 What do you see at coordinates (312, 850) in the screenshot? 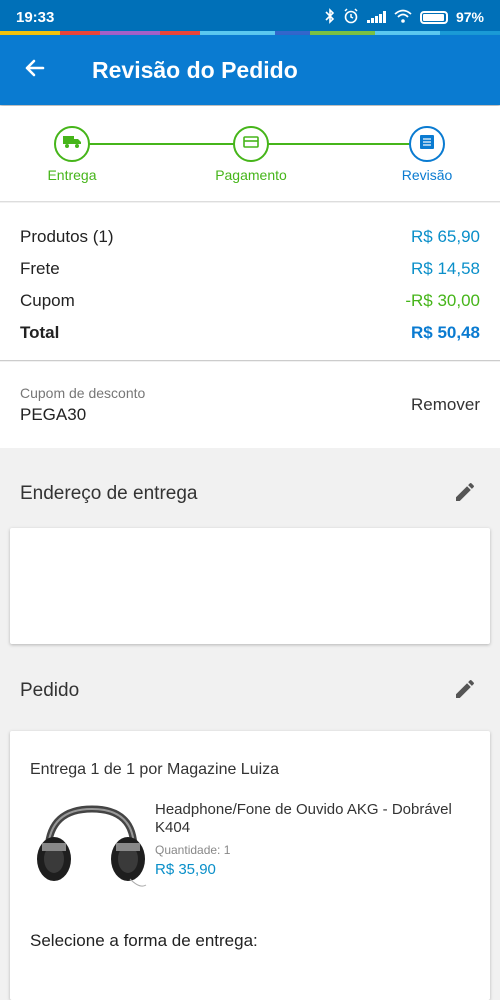
I see `product-quantity: Quantidade: 1` at bounding box center [312, 850].